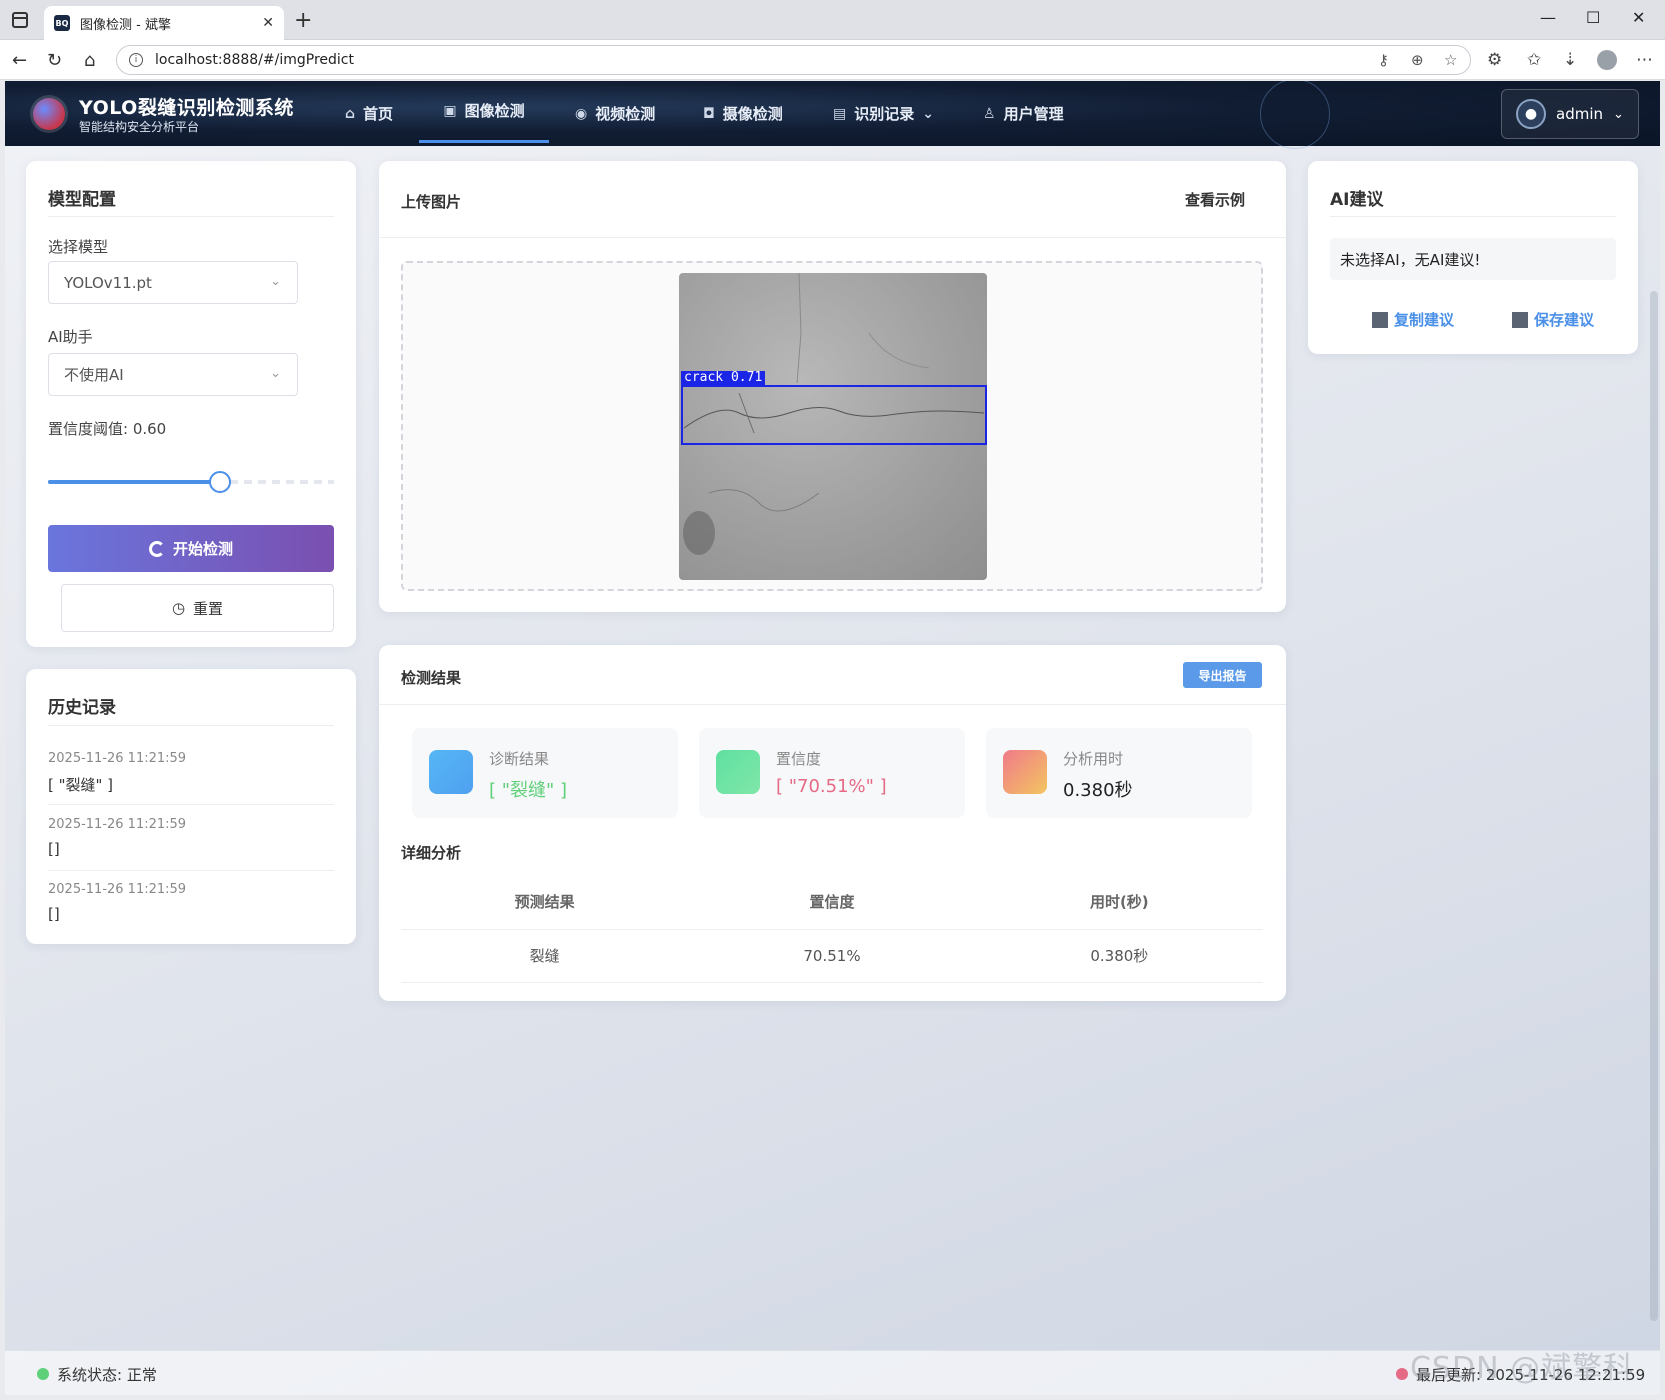  What do you see at coordinates (1644, 60) in the screenshot?
I see `more-icon: ⋯` at bounding box center [1644, 60].